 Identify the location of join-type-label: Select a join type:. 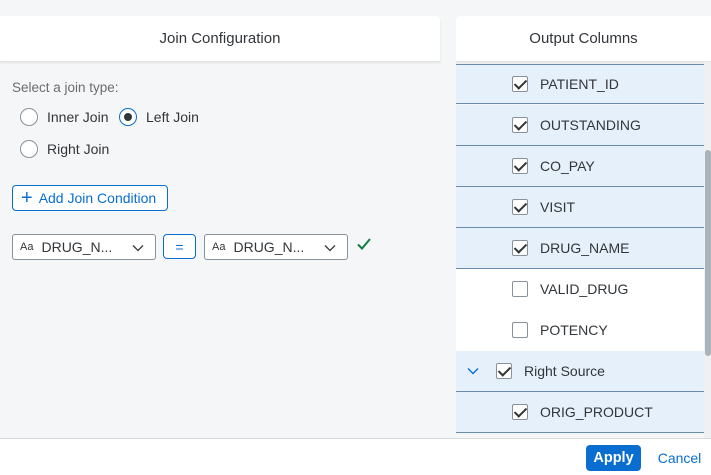
(65, 87).